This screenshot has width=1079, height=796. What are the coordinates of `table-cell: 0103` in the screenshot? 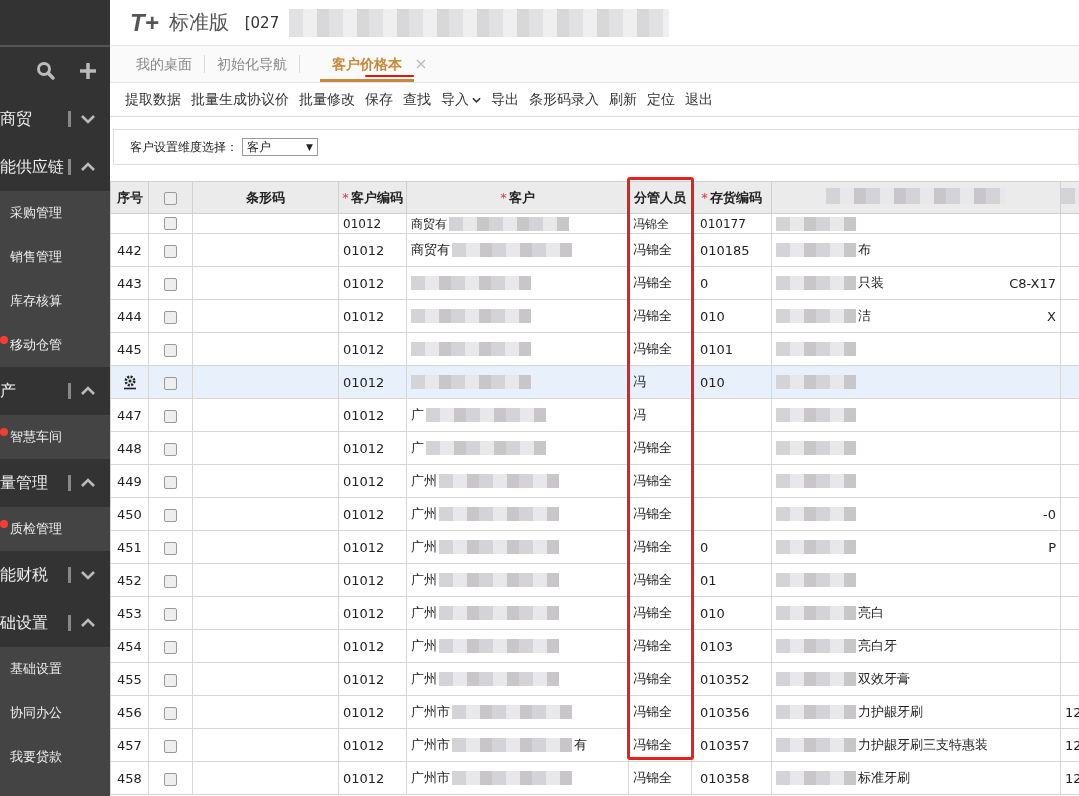 It's located at (717, 646).